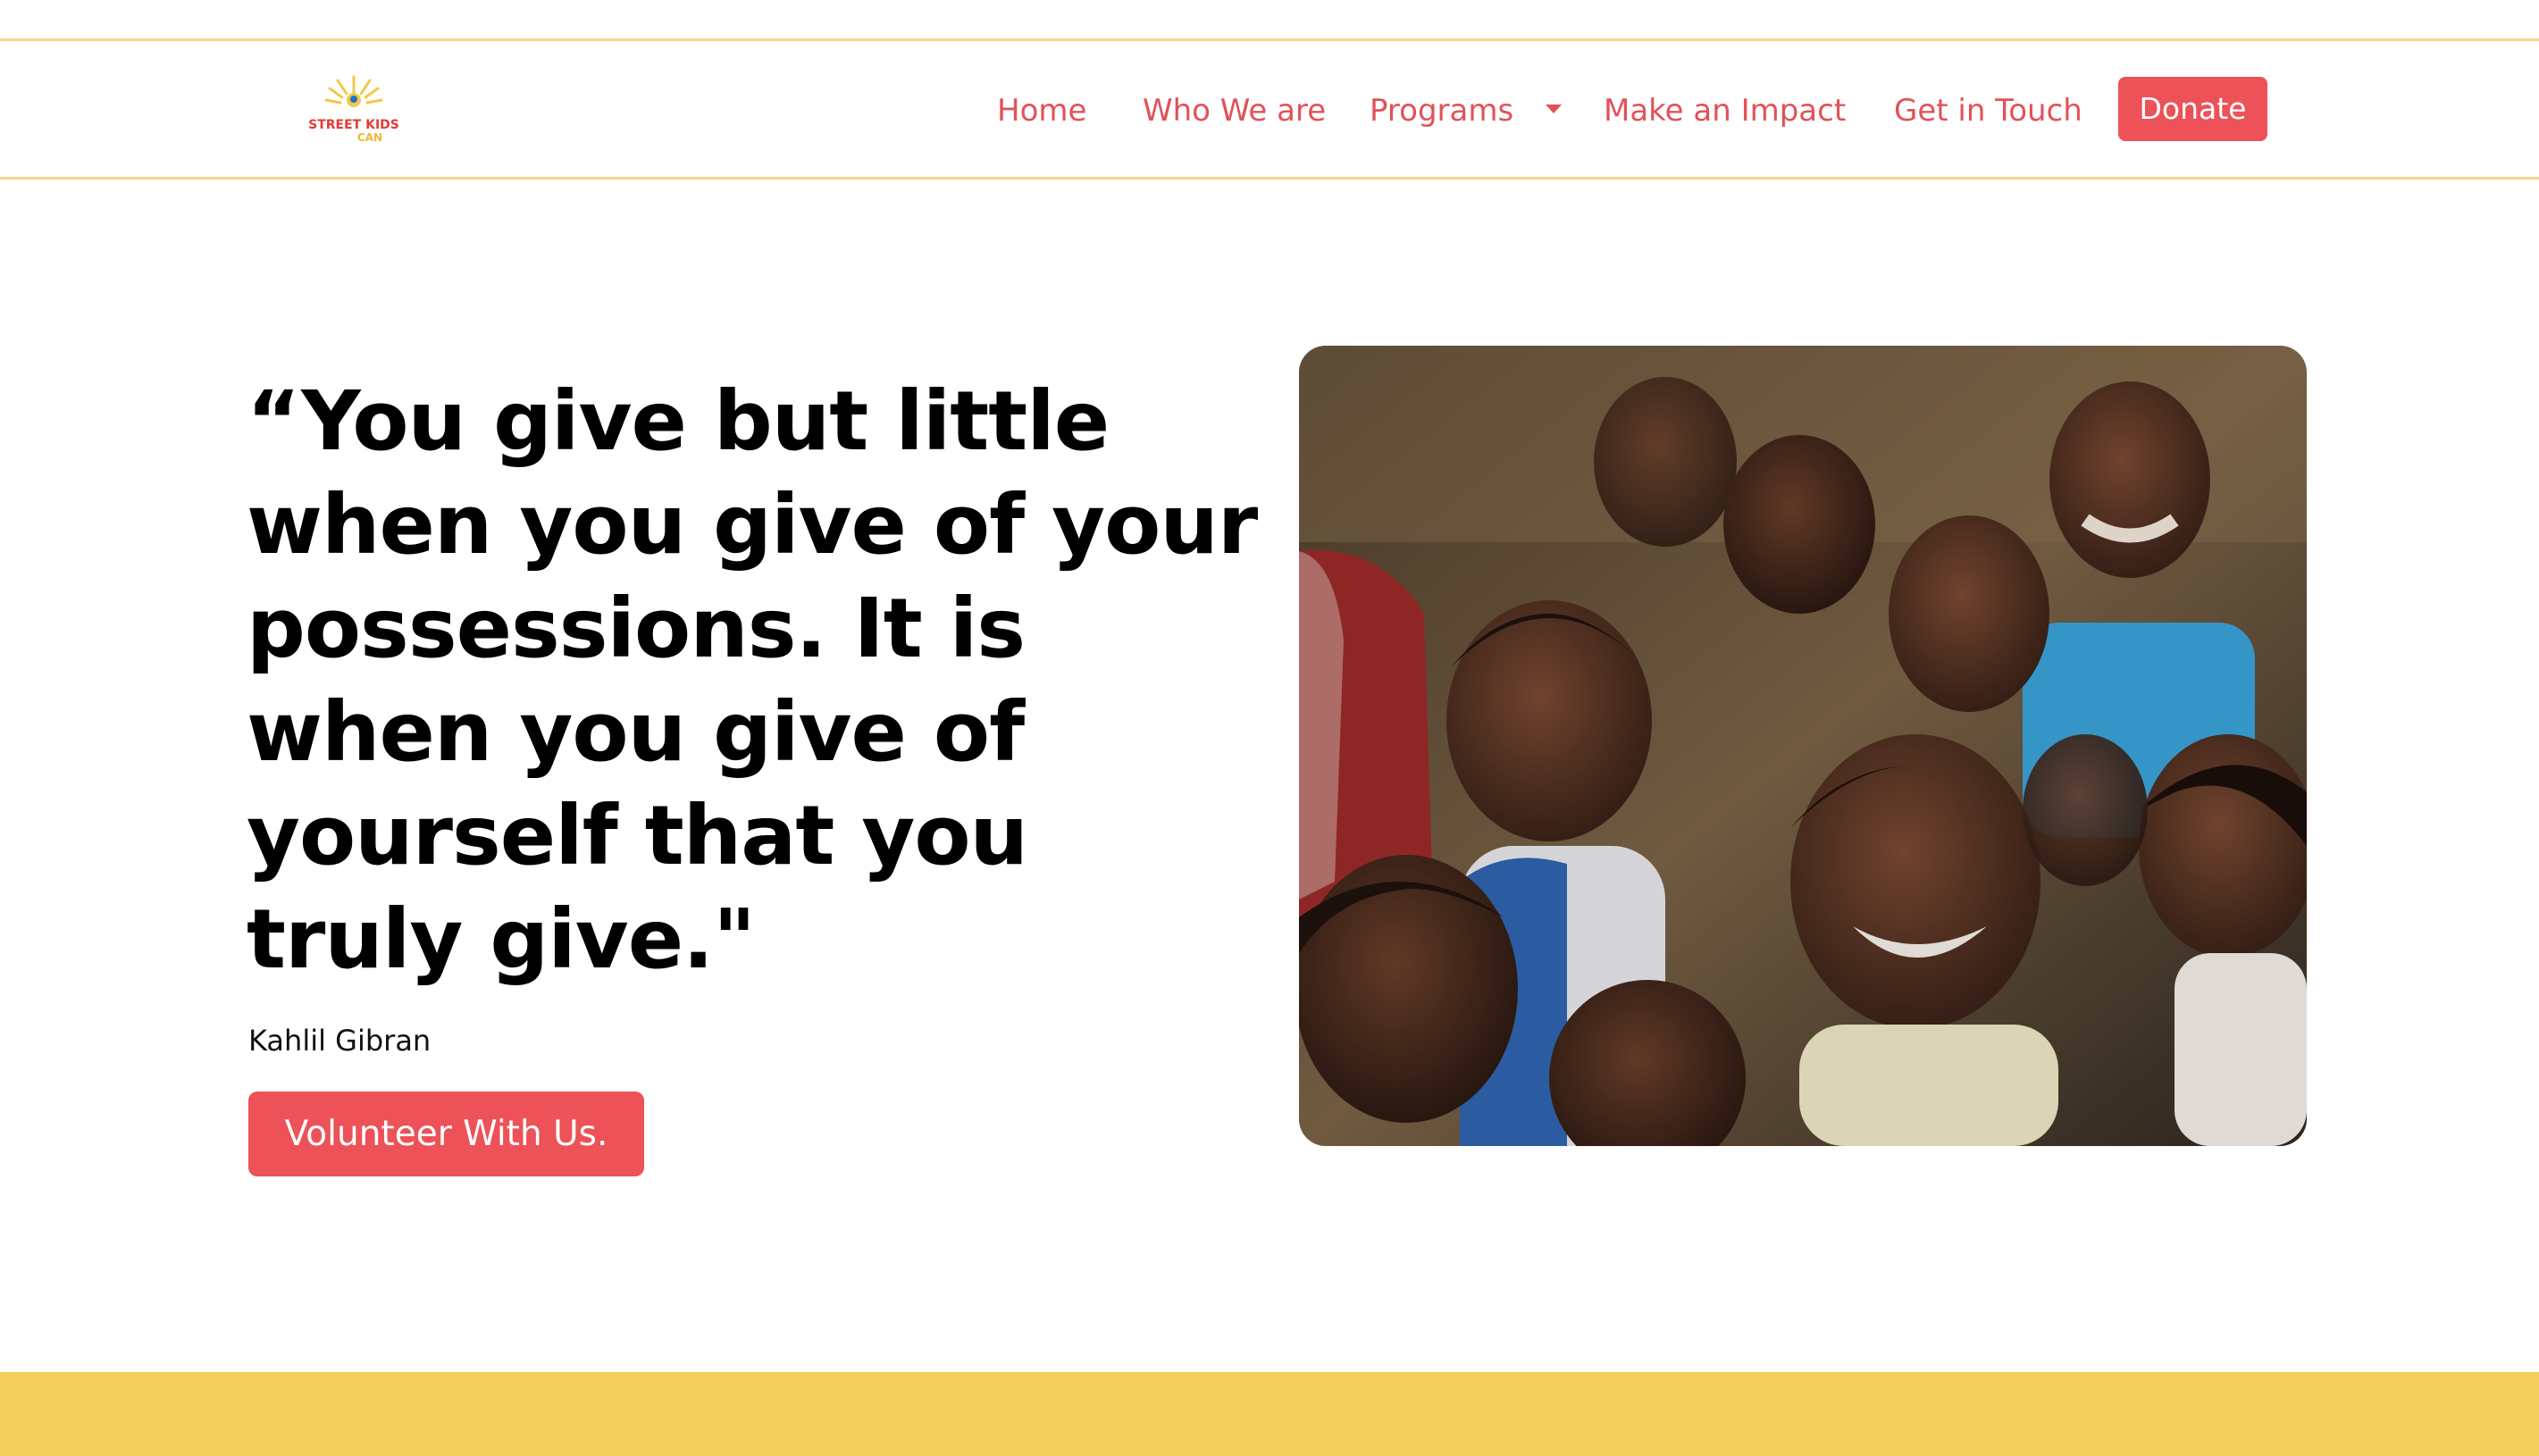  I want to click on footer-band, so click(1269, 1414).